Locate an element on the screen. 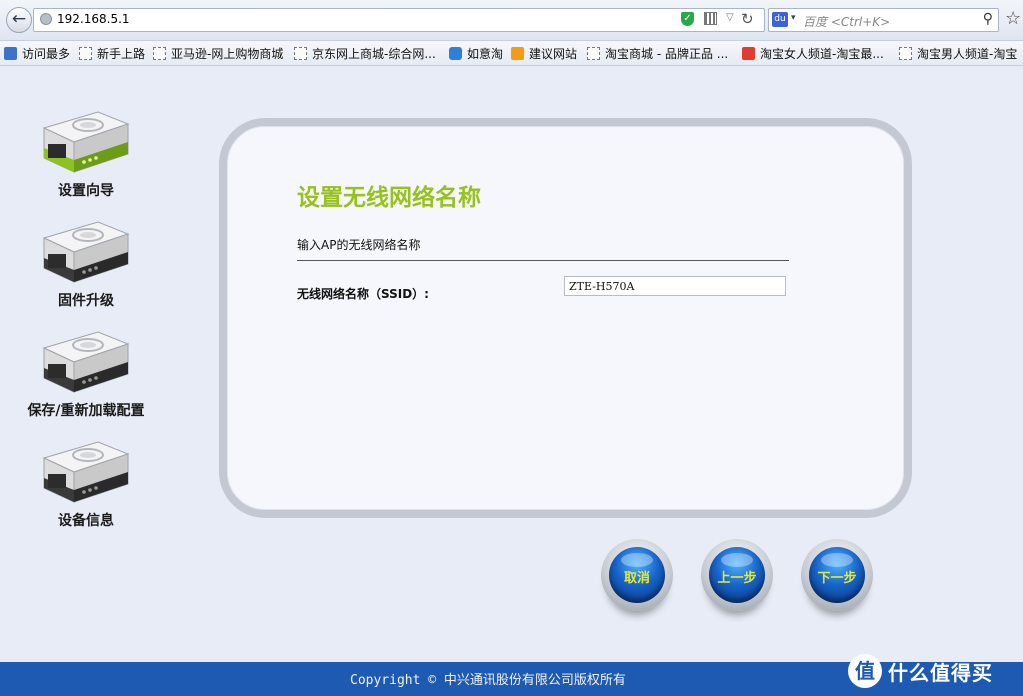  page-description: 输入AP的无线网络名称 is located at coordinates (359, 245).